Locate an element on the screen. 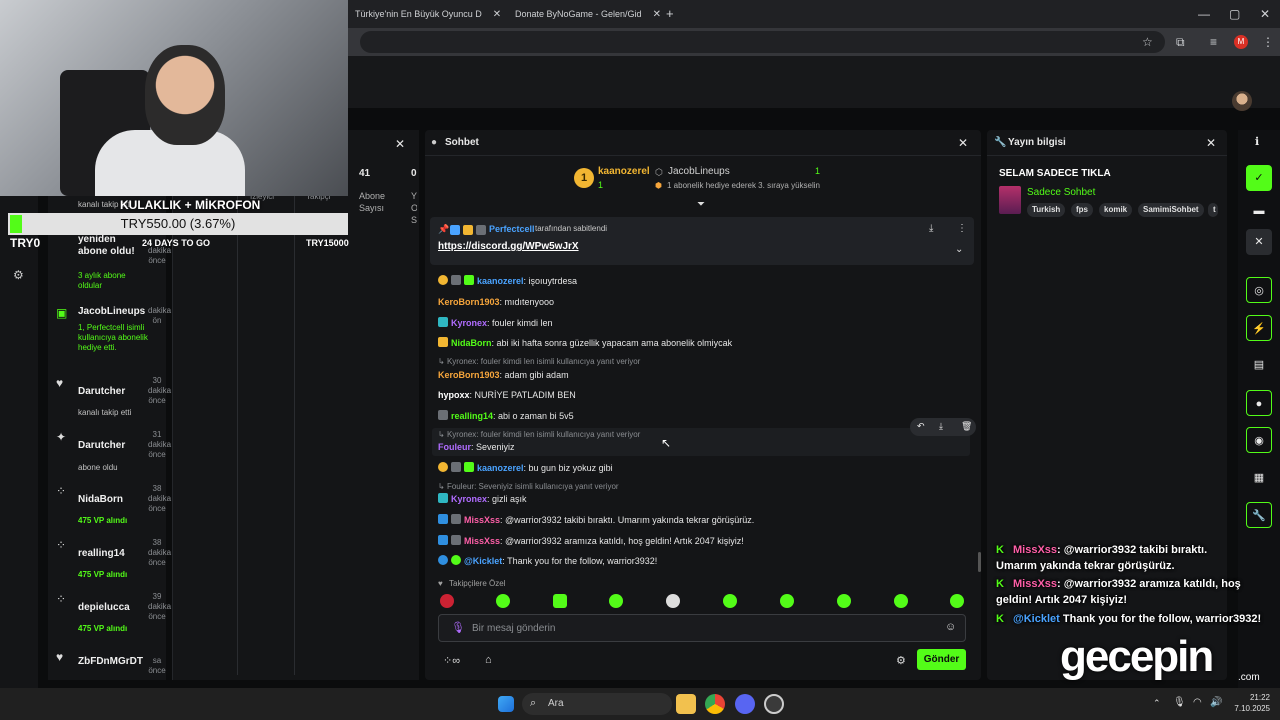 This screenshot has width=1280, height=720. discord-icon is located at coordinates (745, 704).